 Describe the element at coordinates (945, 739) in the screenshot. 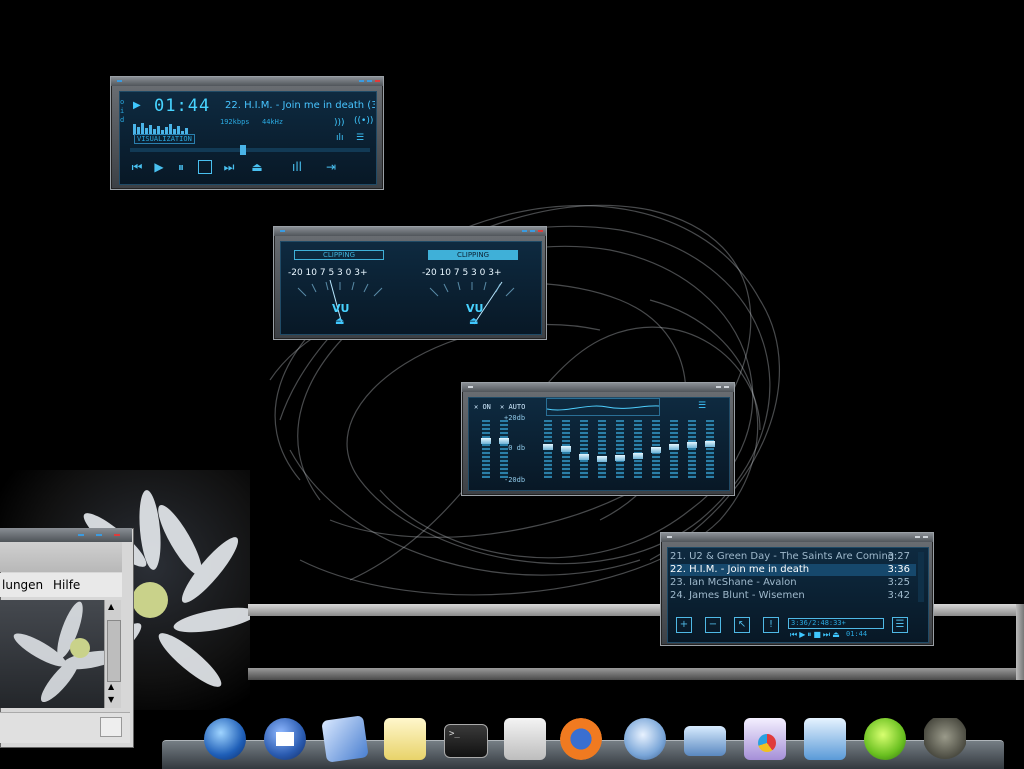

I see `gimp-icon` at that location.